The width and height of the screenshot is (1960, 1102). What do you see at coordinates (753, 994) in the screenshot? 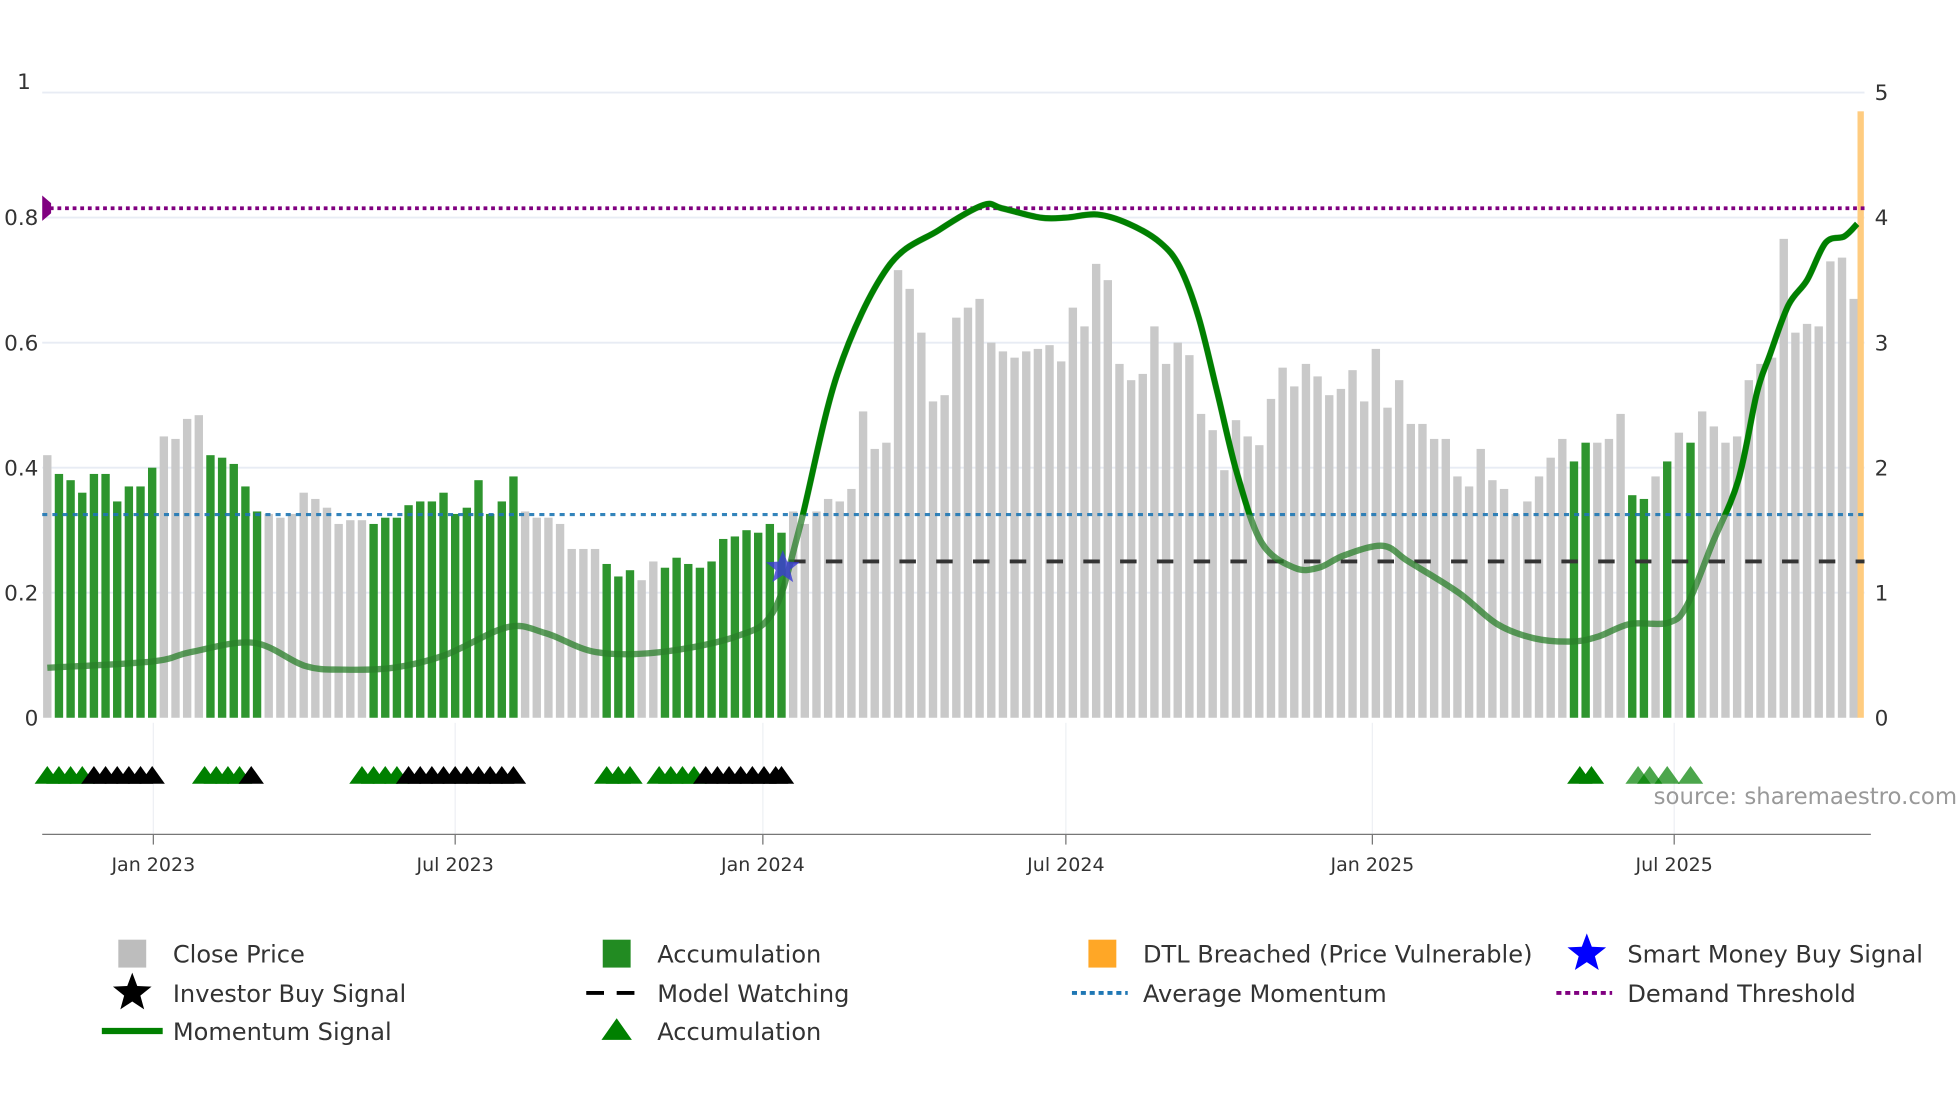
I see `legend-label: Model Watching` at bounding box center [753, 994].